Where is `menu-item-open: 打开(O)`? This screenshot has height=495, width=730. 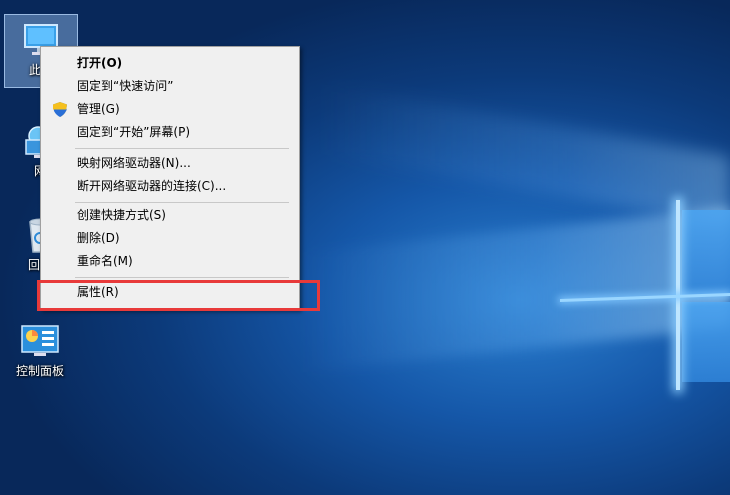
menu-item-open: 打开(O) is located at coordinates (170, 63).